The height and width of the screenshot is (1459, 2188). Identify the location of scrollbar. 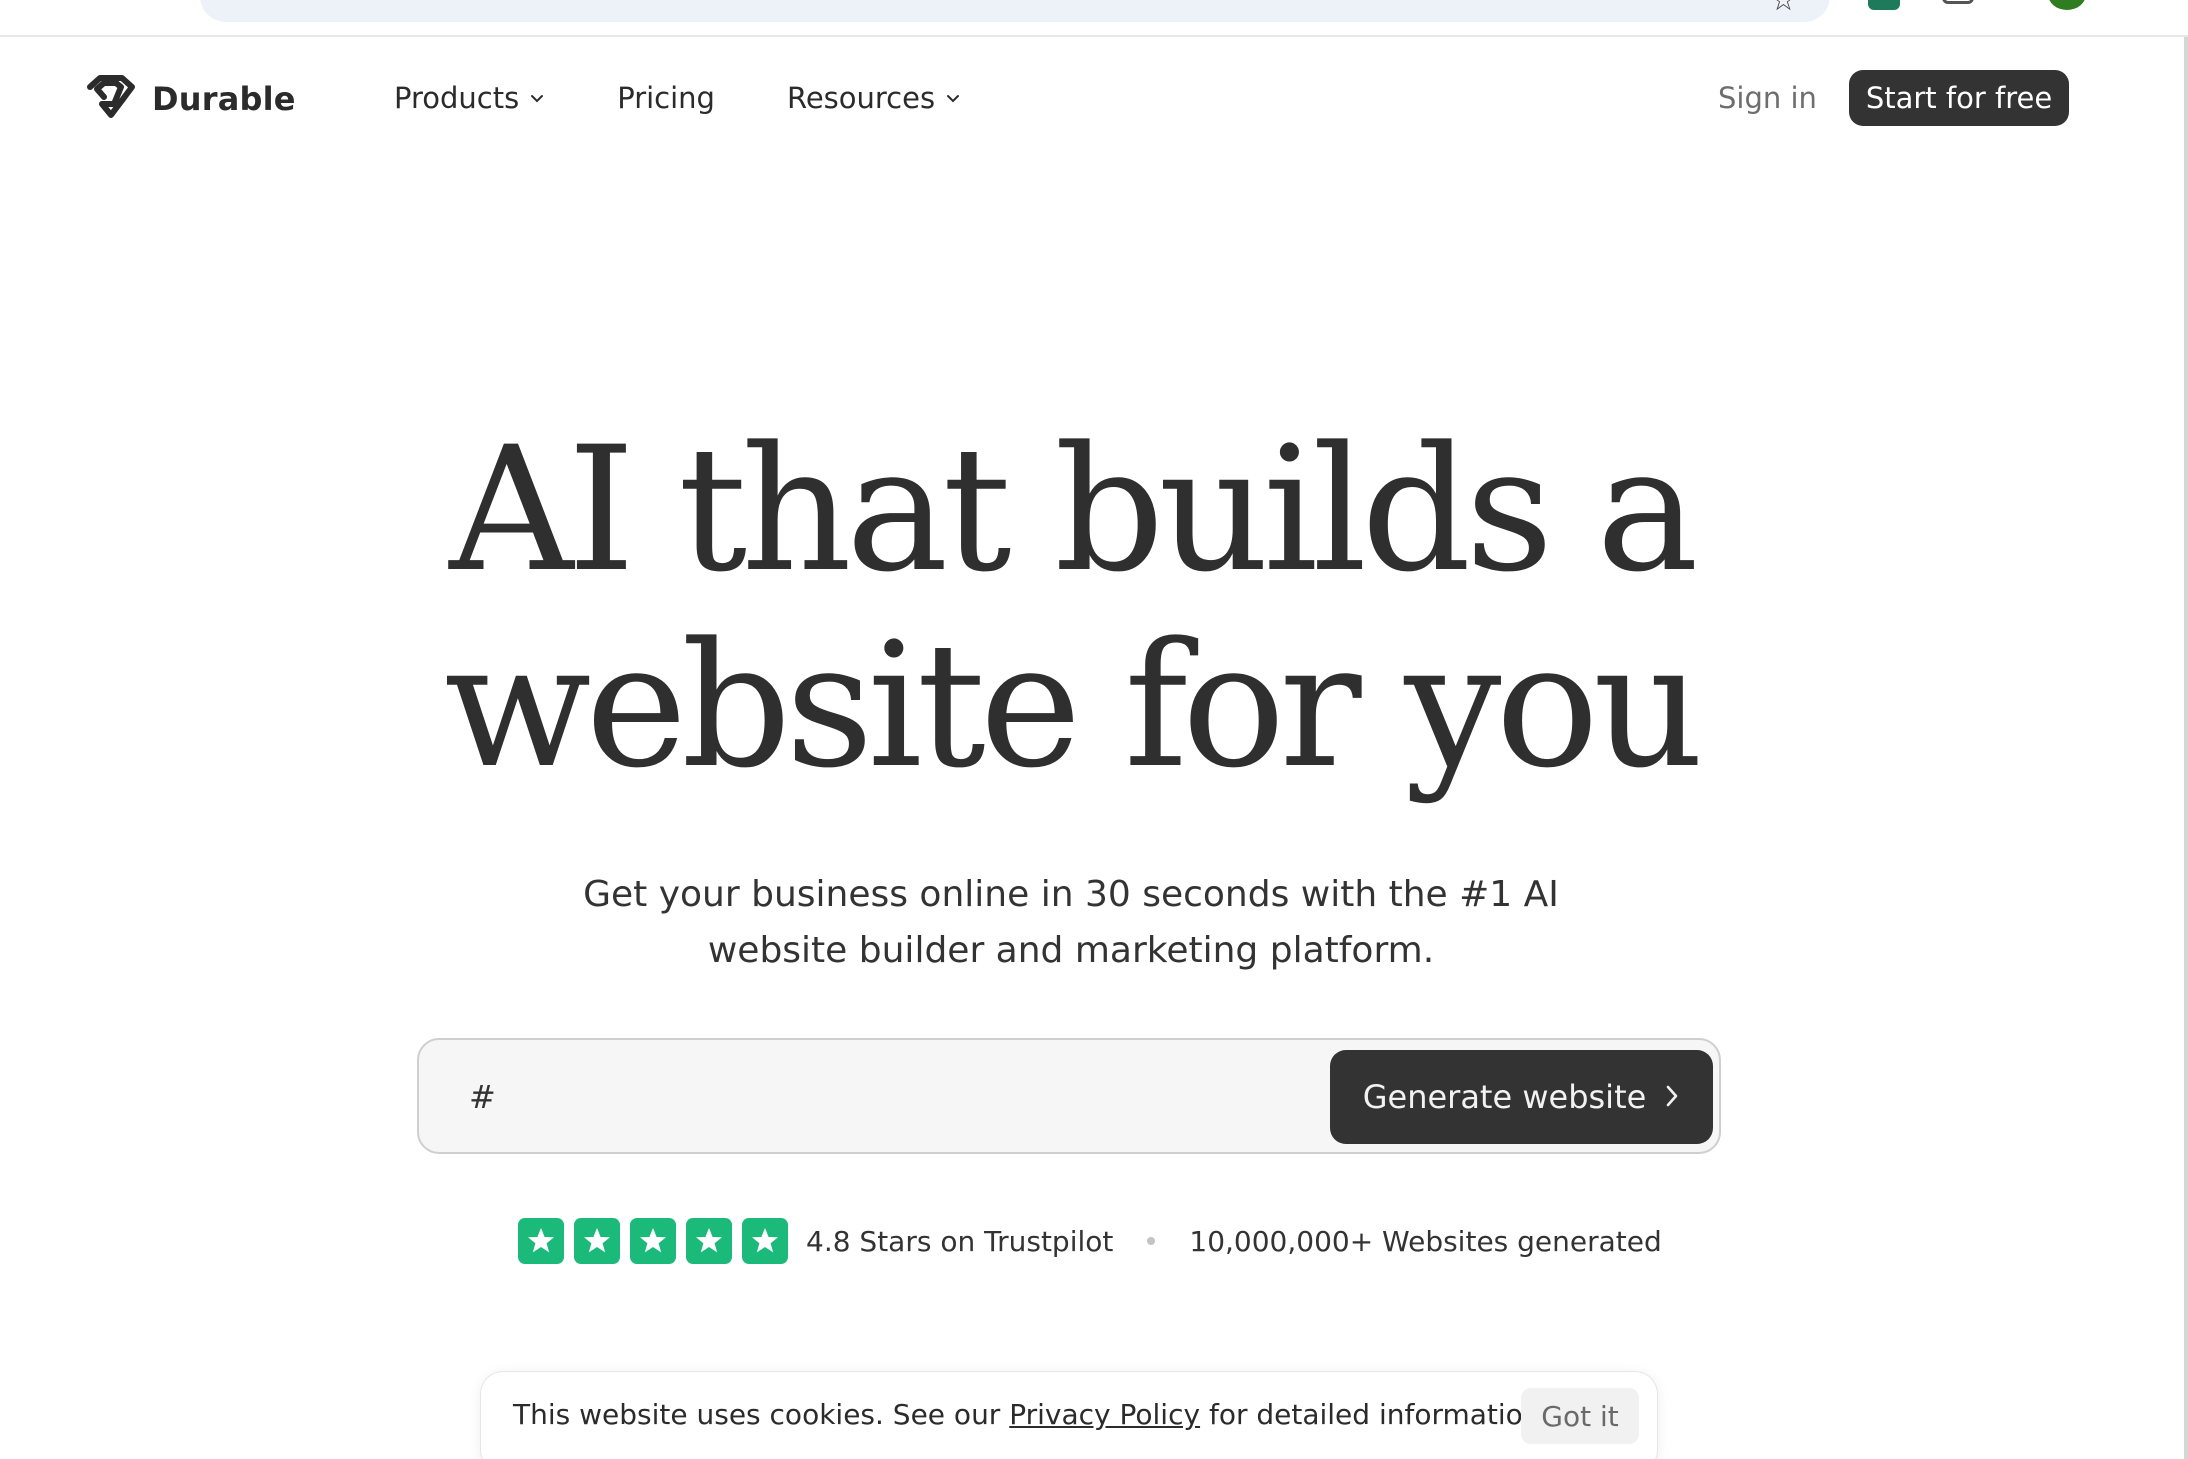
(2186, 748).